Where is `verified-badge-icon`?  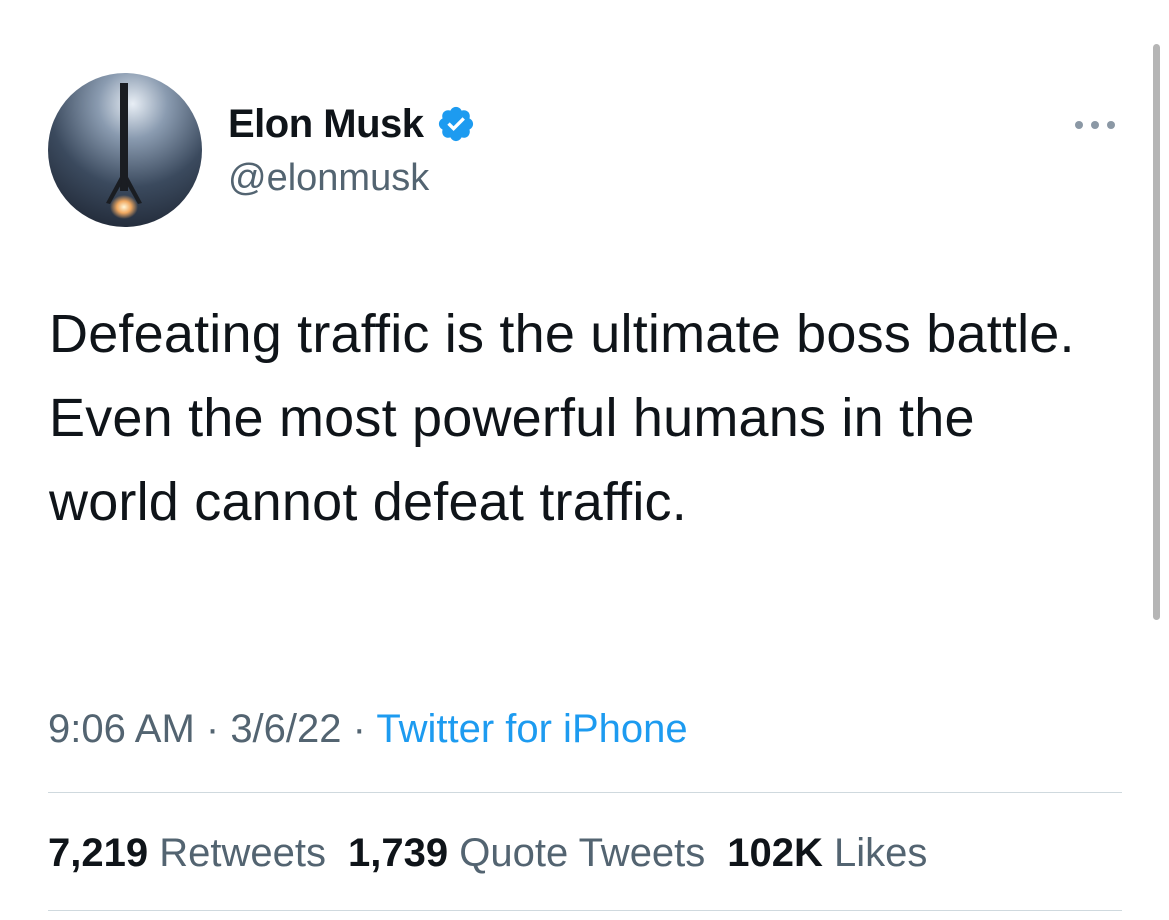 verified-badge-icon is located at coordinates (455, 124).